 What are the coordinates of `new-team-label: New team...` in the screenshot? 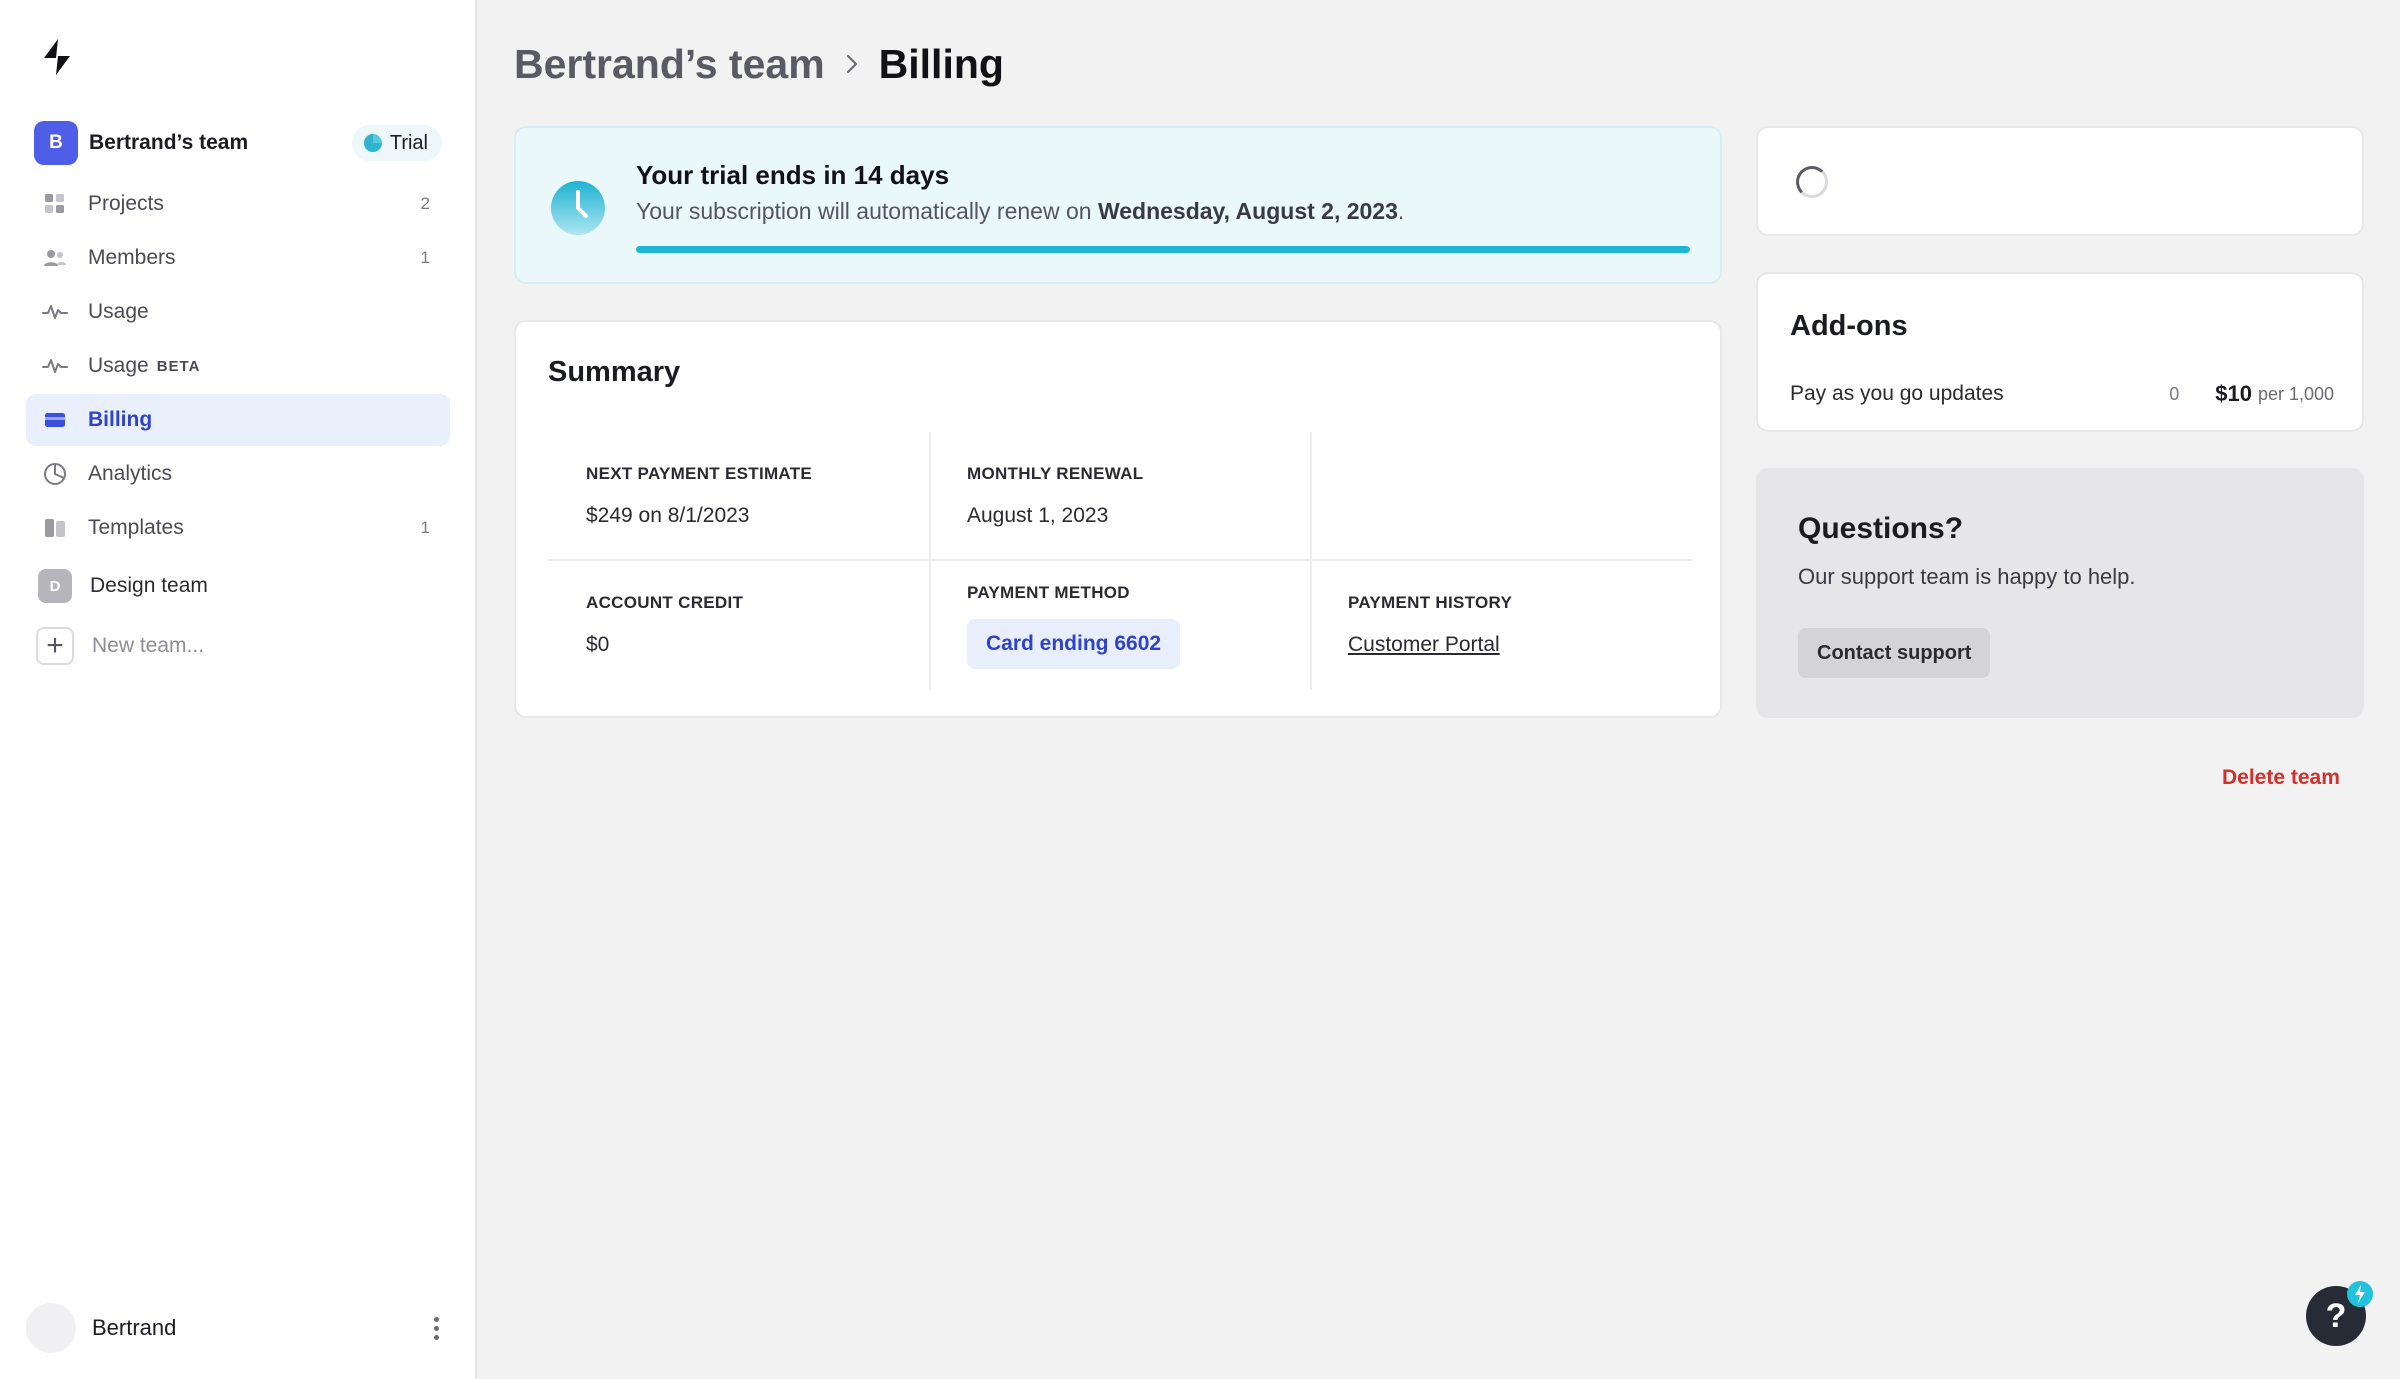 It's located at (148, 645).